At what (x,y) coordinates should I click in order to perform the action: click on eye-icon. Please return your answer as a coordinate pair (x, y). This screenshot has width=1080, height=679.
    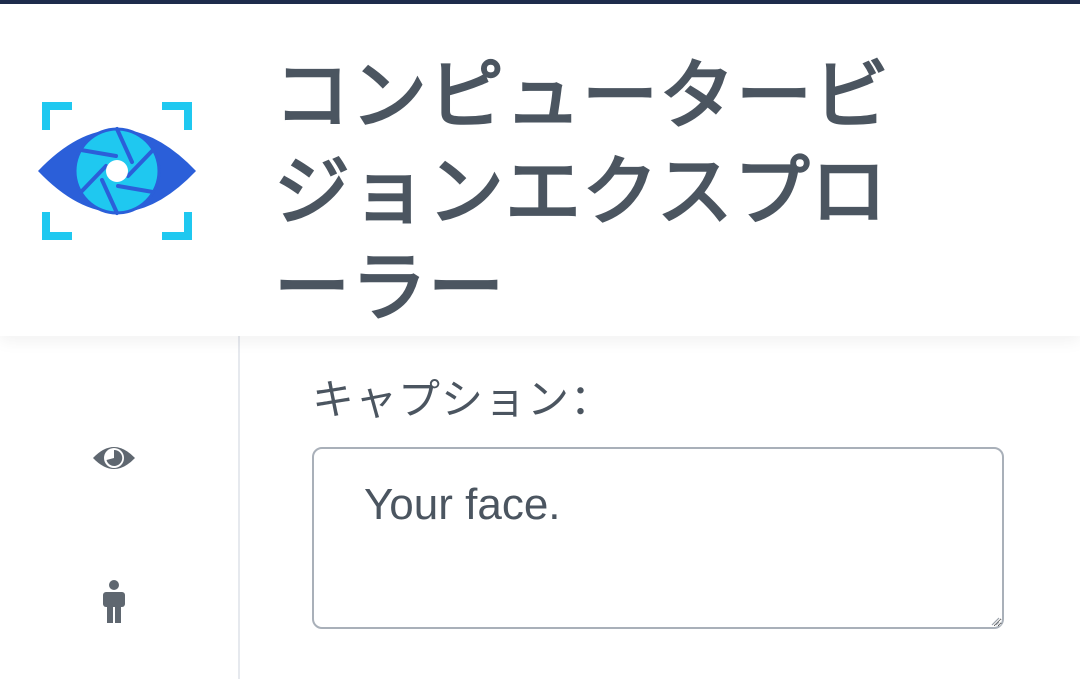
    Looking at the image, I should click on (114, 458).